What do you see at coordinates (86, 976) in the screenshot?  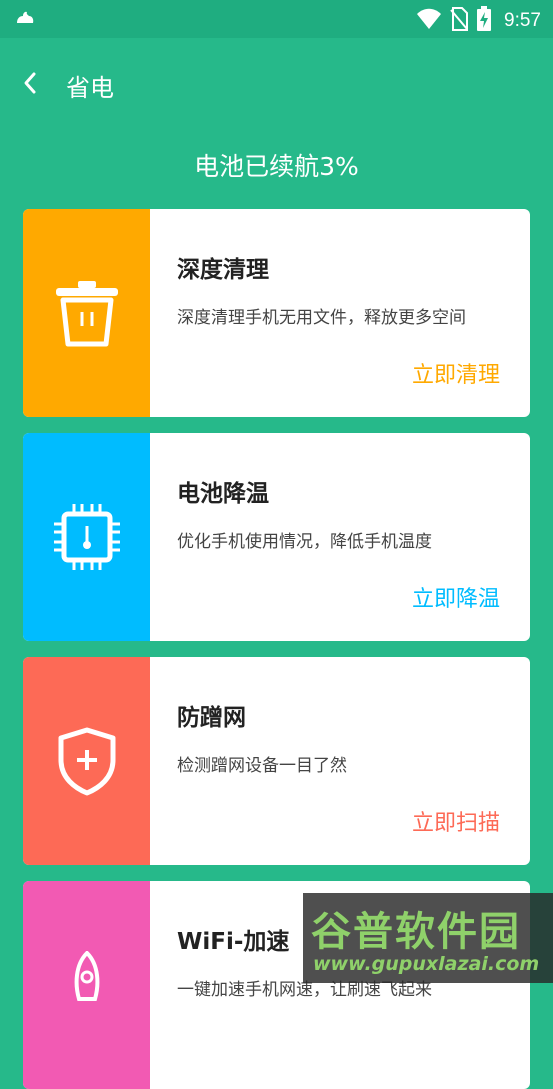 I see `rocket-icon` at bounding box center [86, 976].